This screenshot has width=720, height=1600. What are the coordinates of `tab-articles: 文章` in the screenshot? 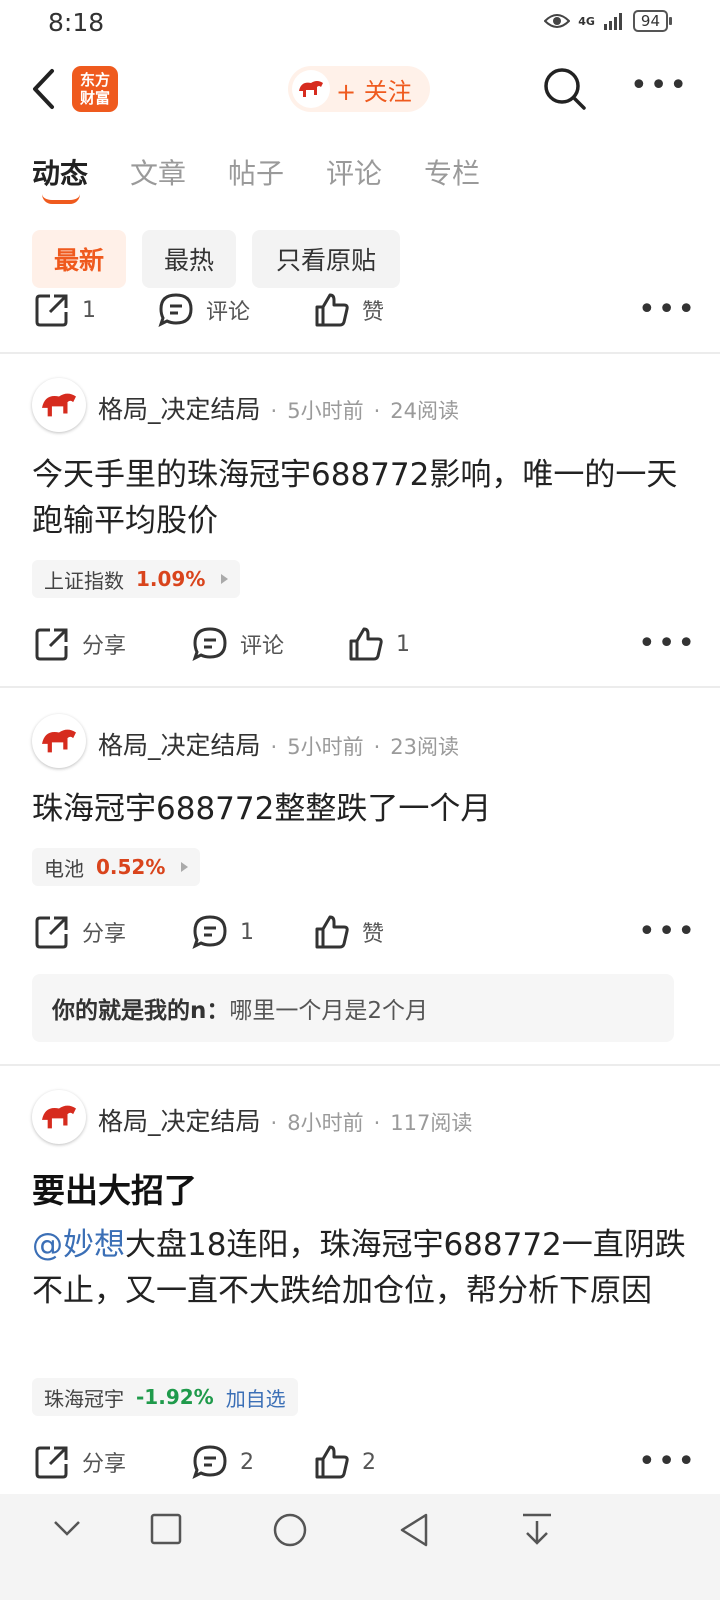 It's located at (158, 172).